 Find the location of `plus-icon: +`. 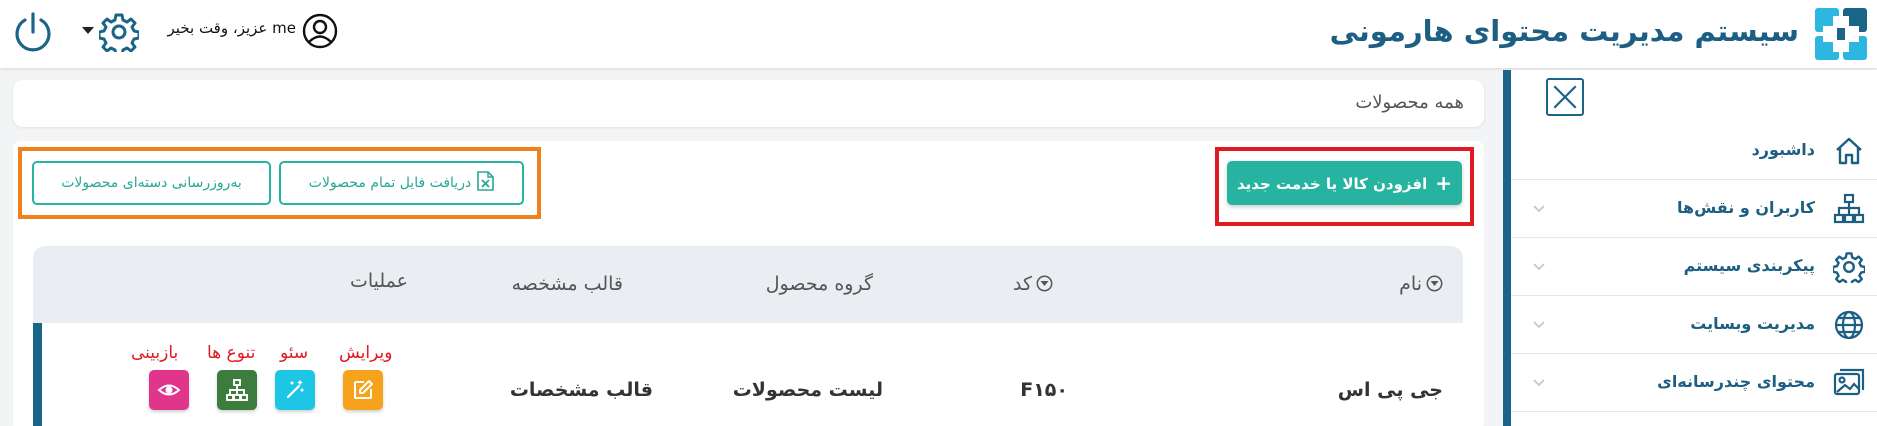

plus-icon: + is located at coordinates (1443, 183).